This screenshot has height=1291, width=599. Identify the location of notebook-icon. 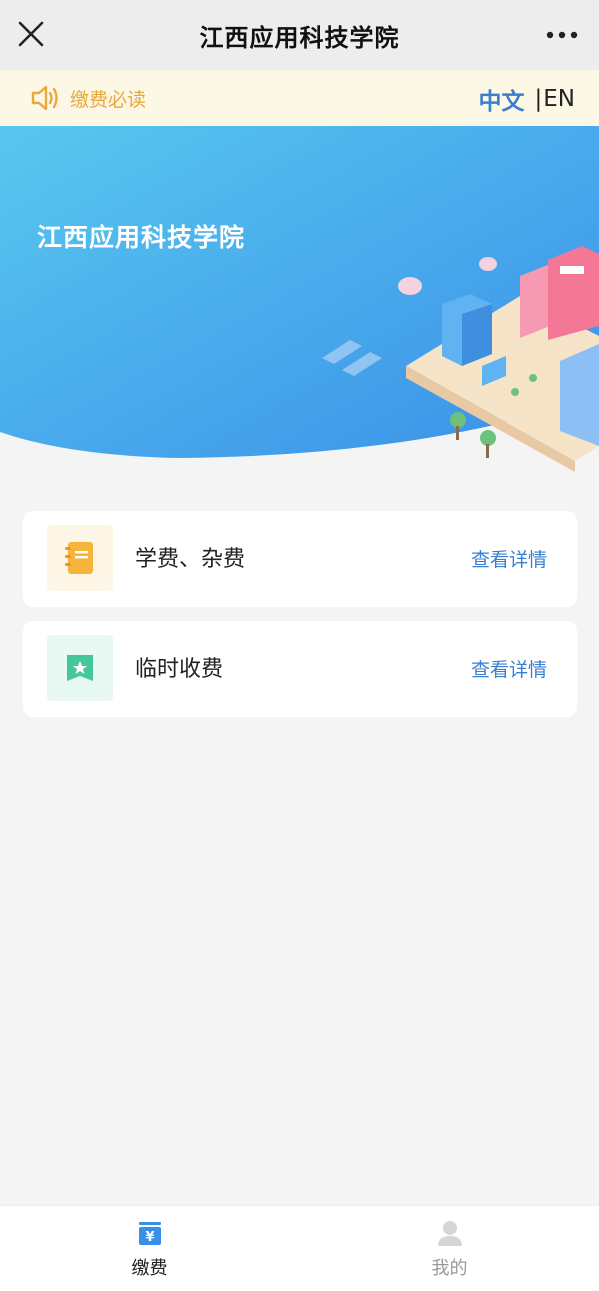
(80, 558).